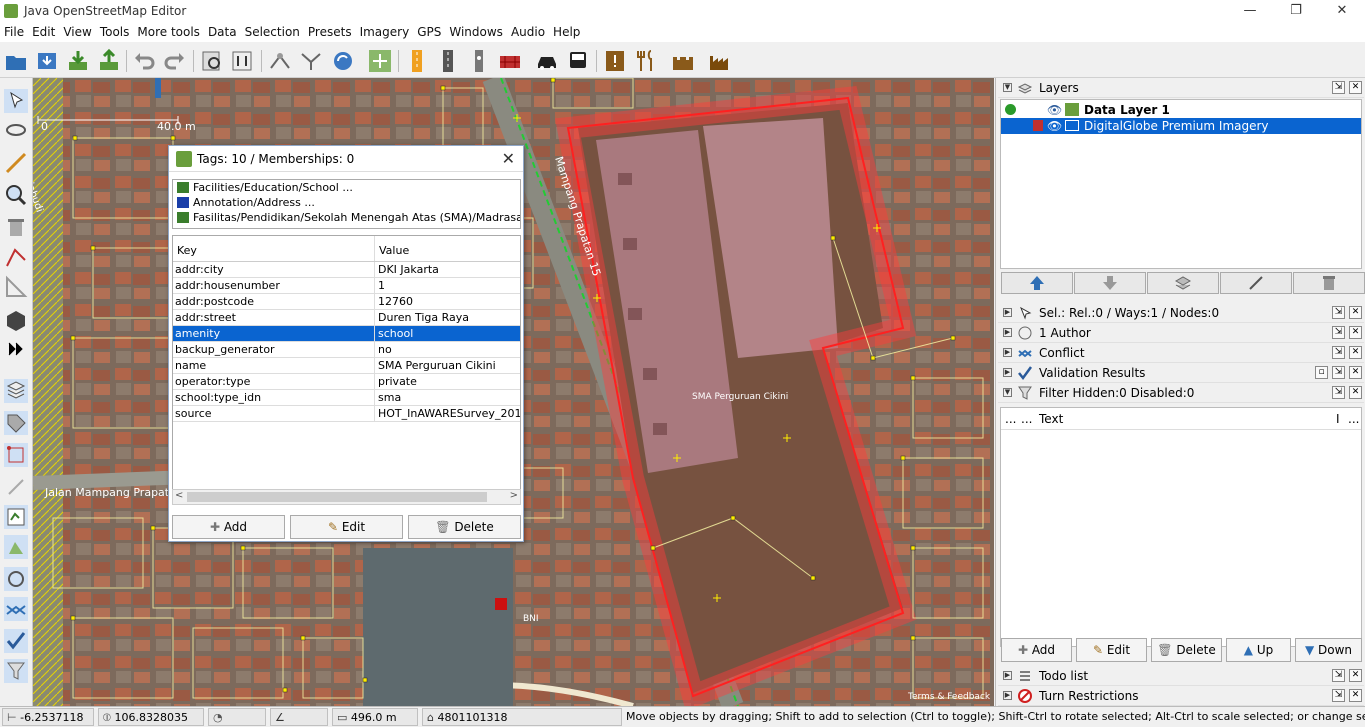  What do you see at coordinates (16, 517) in the screenshot?
I see `commands-list-icon` at bounding box center [16, 517].